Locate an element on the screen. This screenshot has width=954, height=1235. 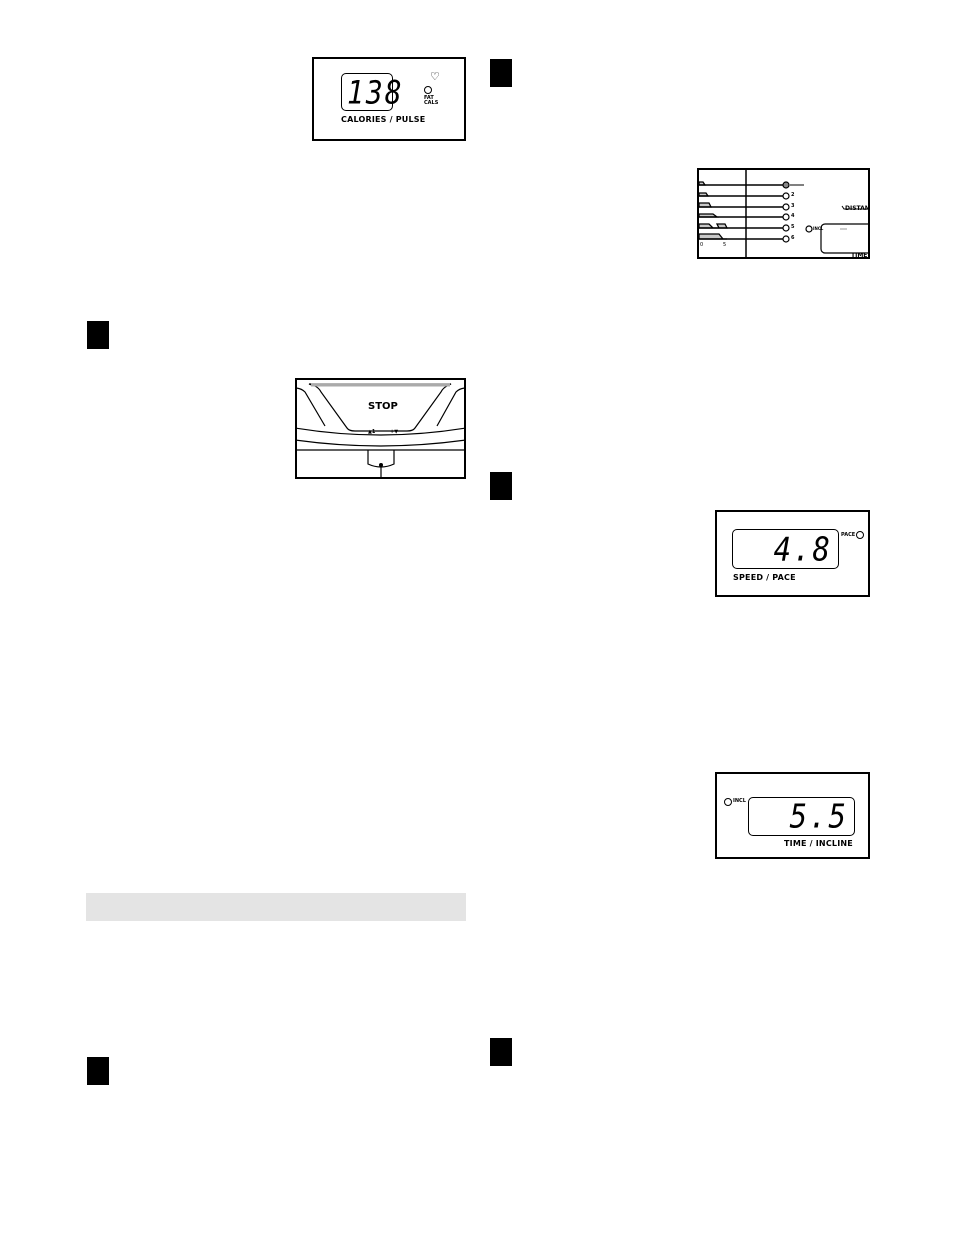
heart-icon: ♡ is located at coordinates (435, 77).